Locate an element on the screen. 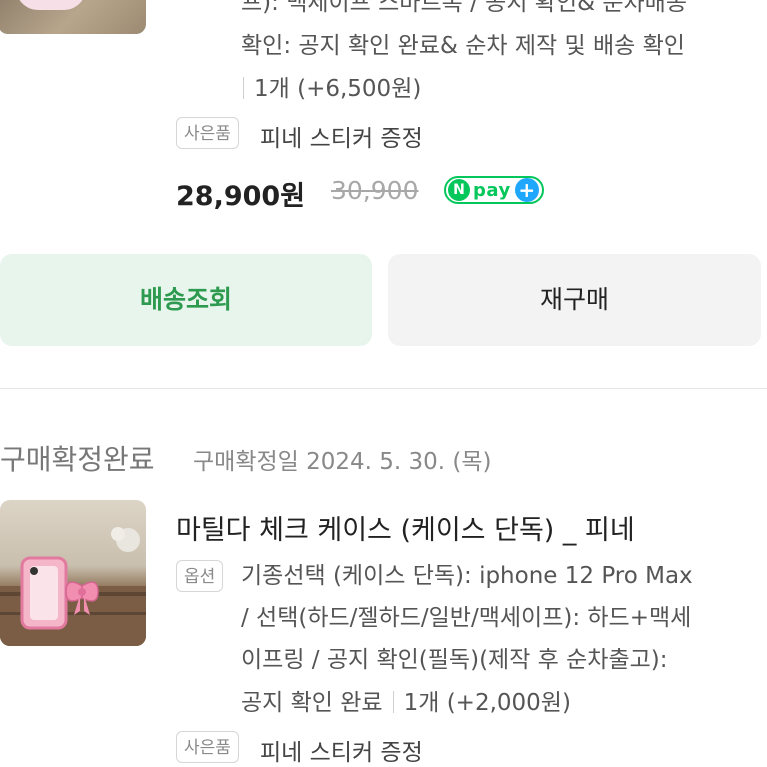 The width and height of the screenshot is (767, 767). plus-icon: + is located at coordinates (526, 190).